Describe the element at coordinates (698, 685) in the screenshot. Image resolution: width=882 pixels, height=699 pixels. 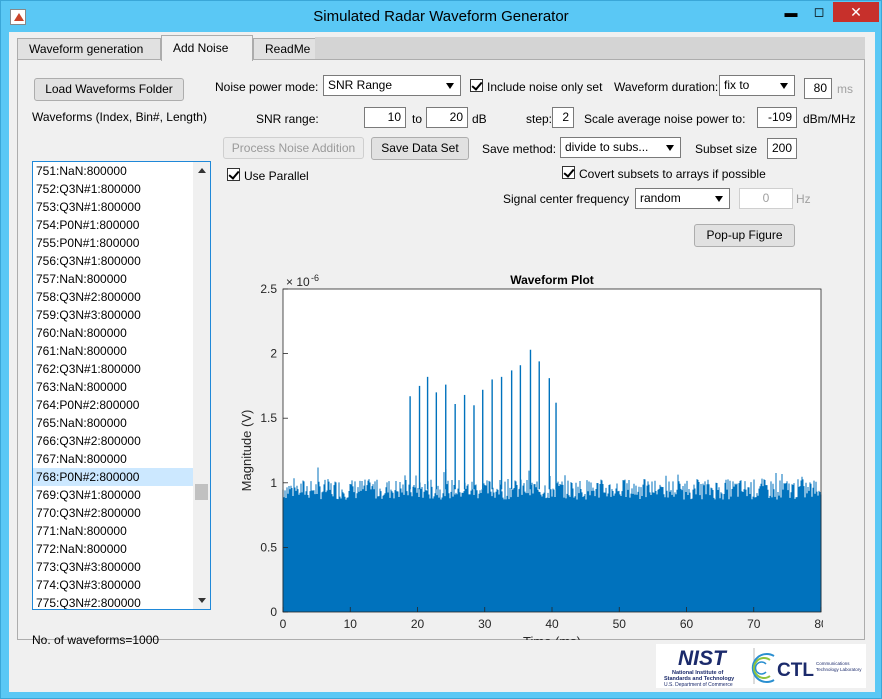
I see `svg-text: U.S. Department of Commerce` at that location.